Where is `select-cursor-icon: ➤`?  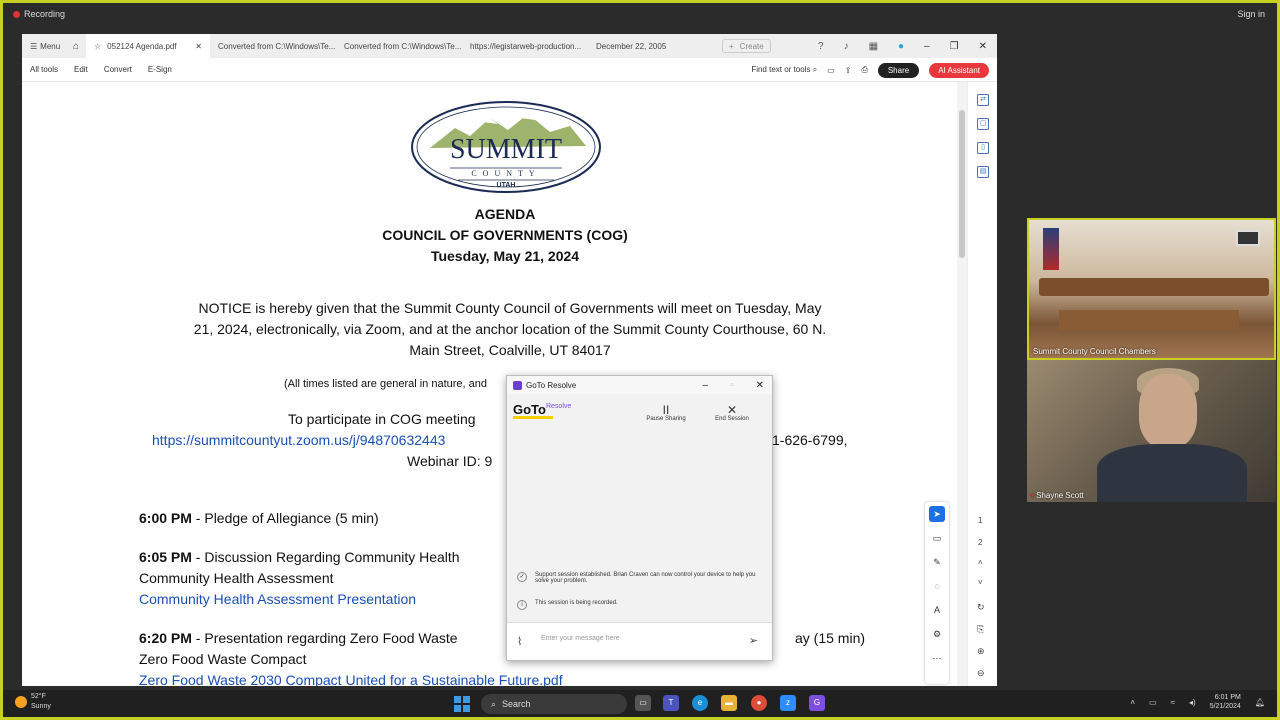 select-cursor-icon: ➤ is located at coordinates (937, 514).